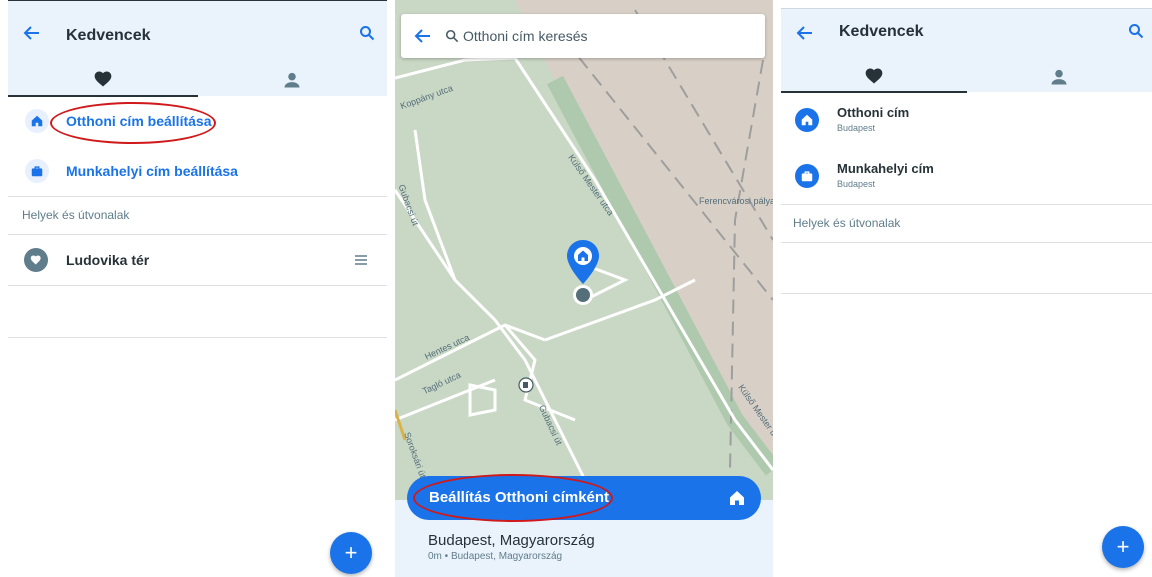 This screenshot has width=1152, height=577. Describe the element at coordinates (966, 120) in the screenshot. I see `home-address-row: Otthoni cím Budapest` at that location.